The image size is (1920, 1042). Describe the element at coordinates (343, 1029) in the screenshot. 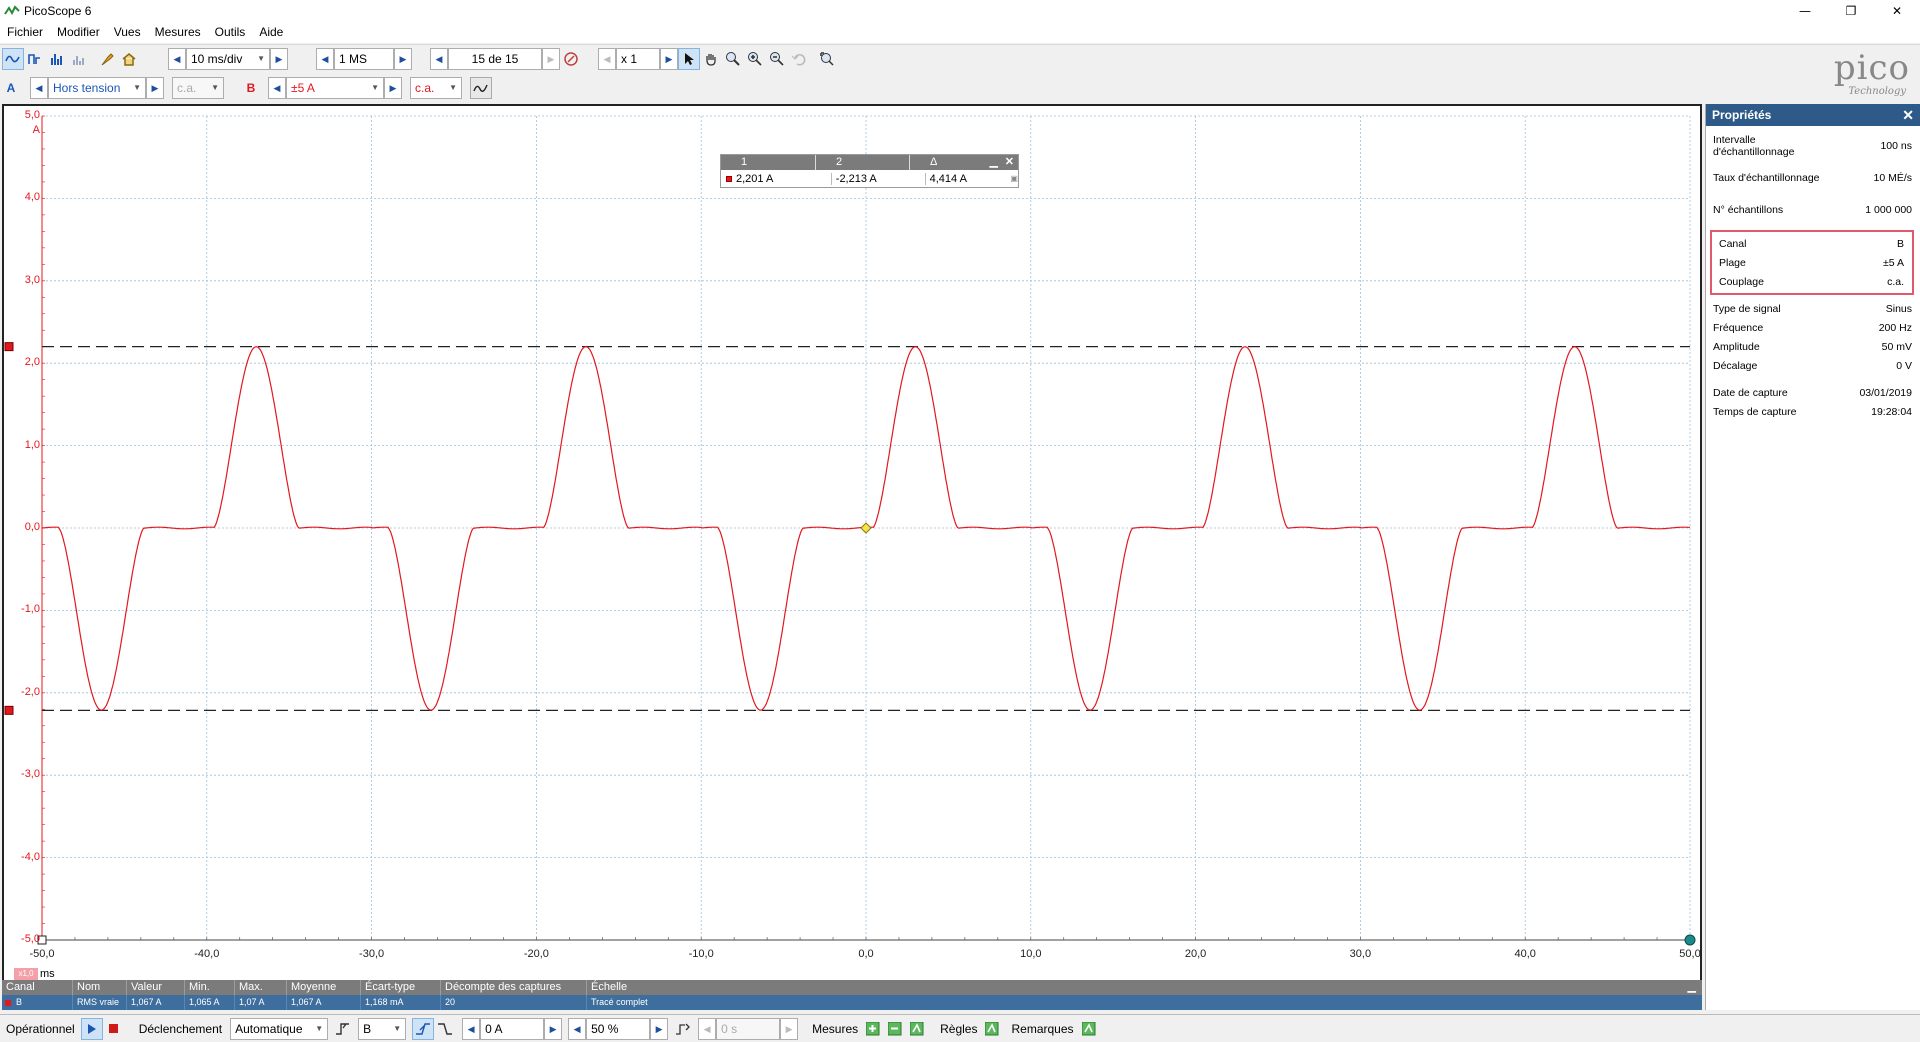

I see `trigger-options-icon` at that location.